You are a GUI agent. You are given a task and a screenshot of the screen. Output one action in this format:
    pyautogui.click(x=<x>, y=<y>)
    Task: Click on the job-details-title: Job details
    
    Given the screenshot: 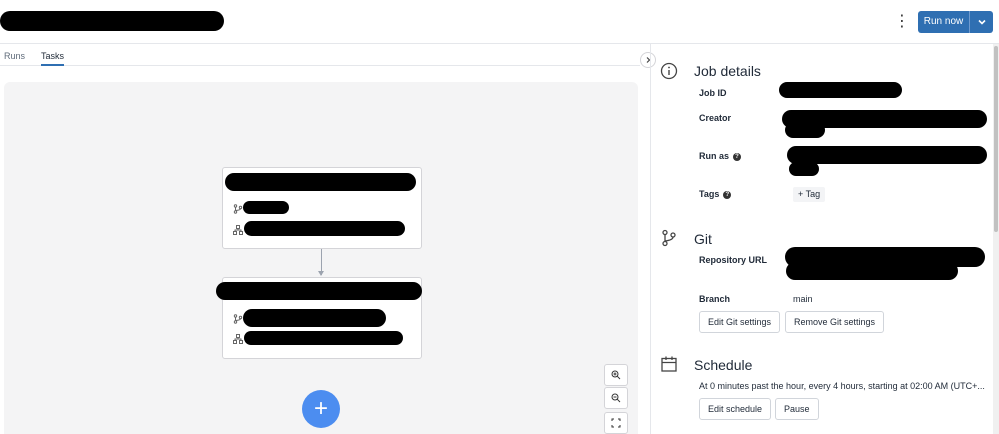 What is the action you would take?
    pyautogui.click(x=727, y=71)
    